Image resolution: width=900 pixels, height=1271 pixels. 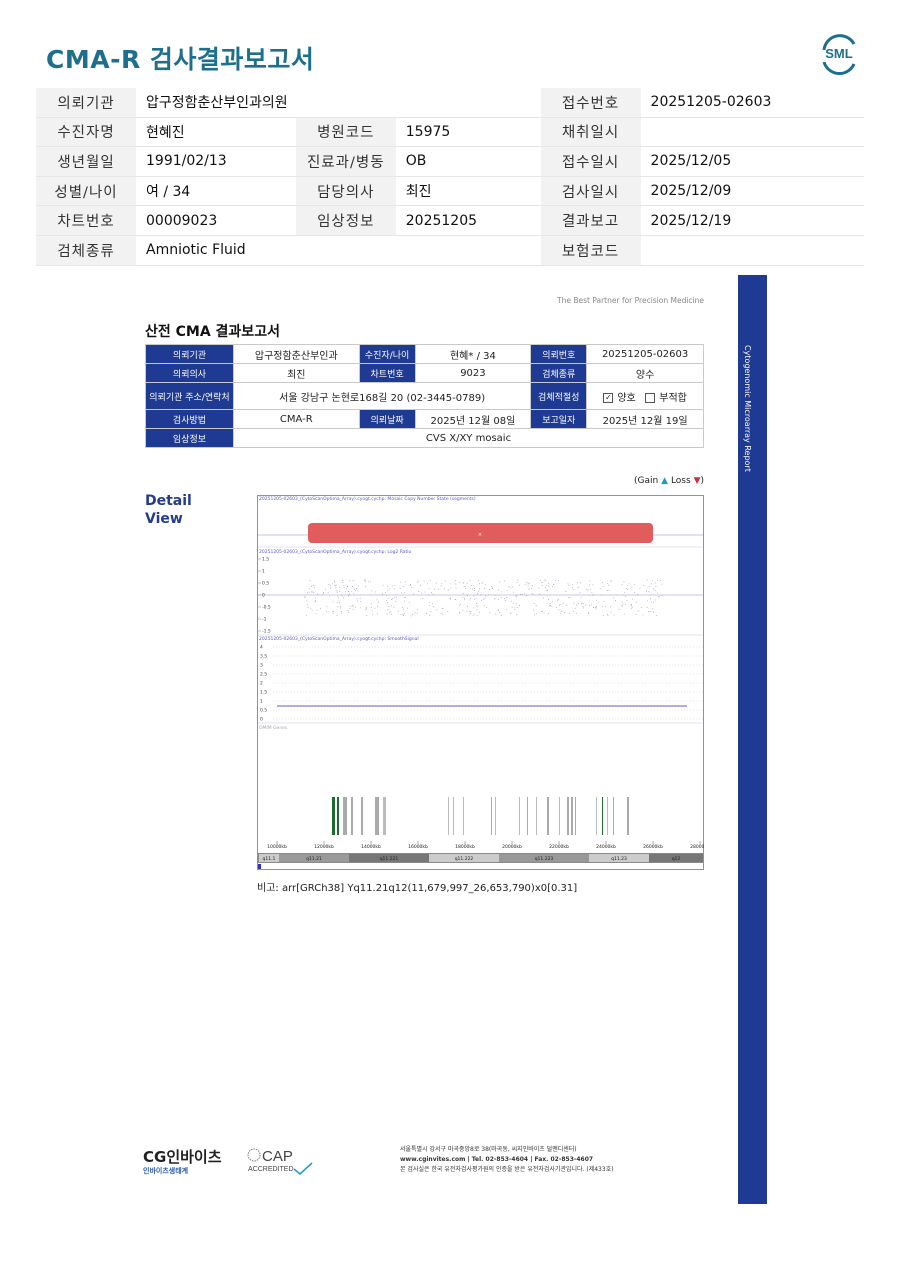 What do you see at coordinates (665, 481) in the screenshot?
I see `gain-arrow-icon: ▲` at bounding box center [665, 481].